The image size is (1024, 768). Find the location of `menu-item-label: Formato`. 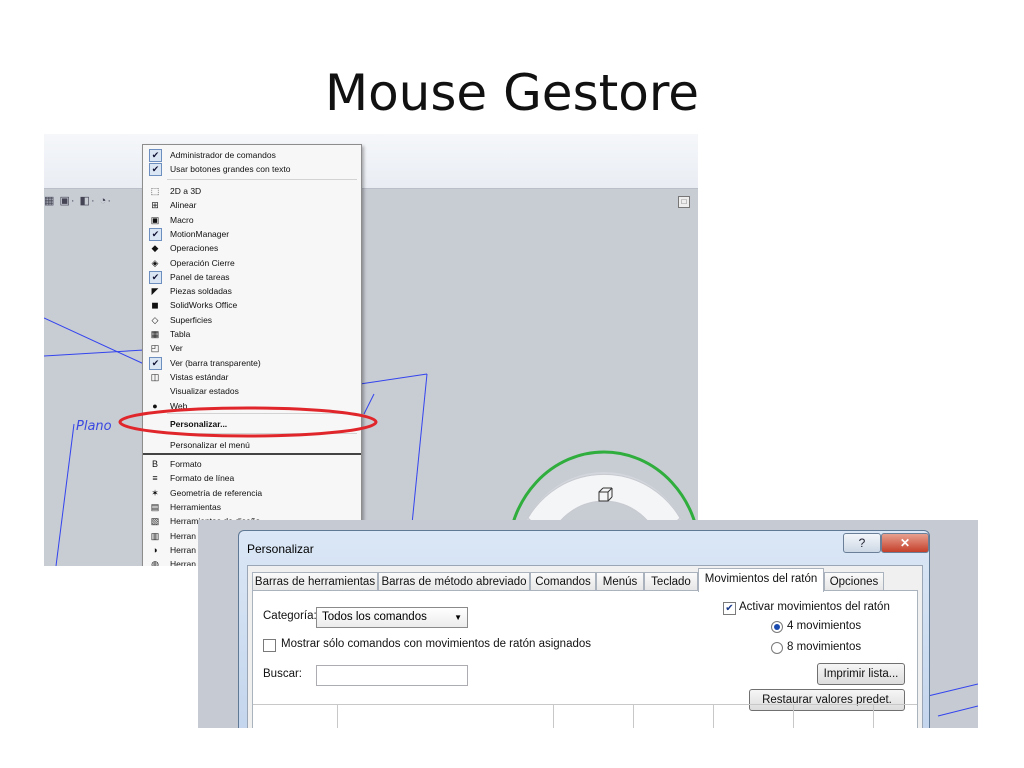

menu-item-label: Formato is located at coordinates (186, 464).